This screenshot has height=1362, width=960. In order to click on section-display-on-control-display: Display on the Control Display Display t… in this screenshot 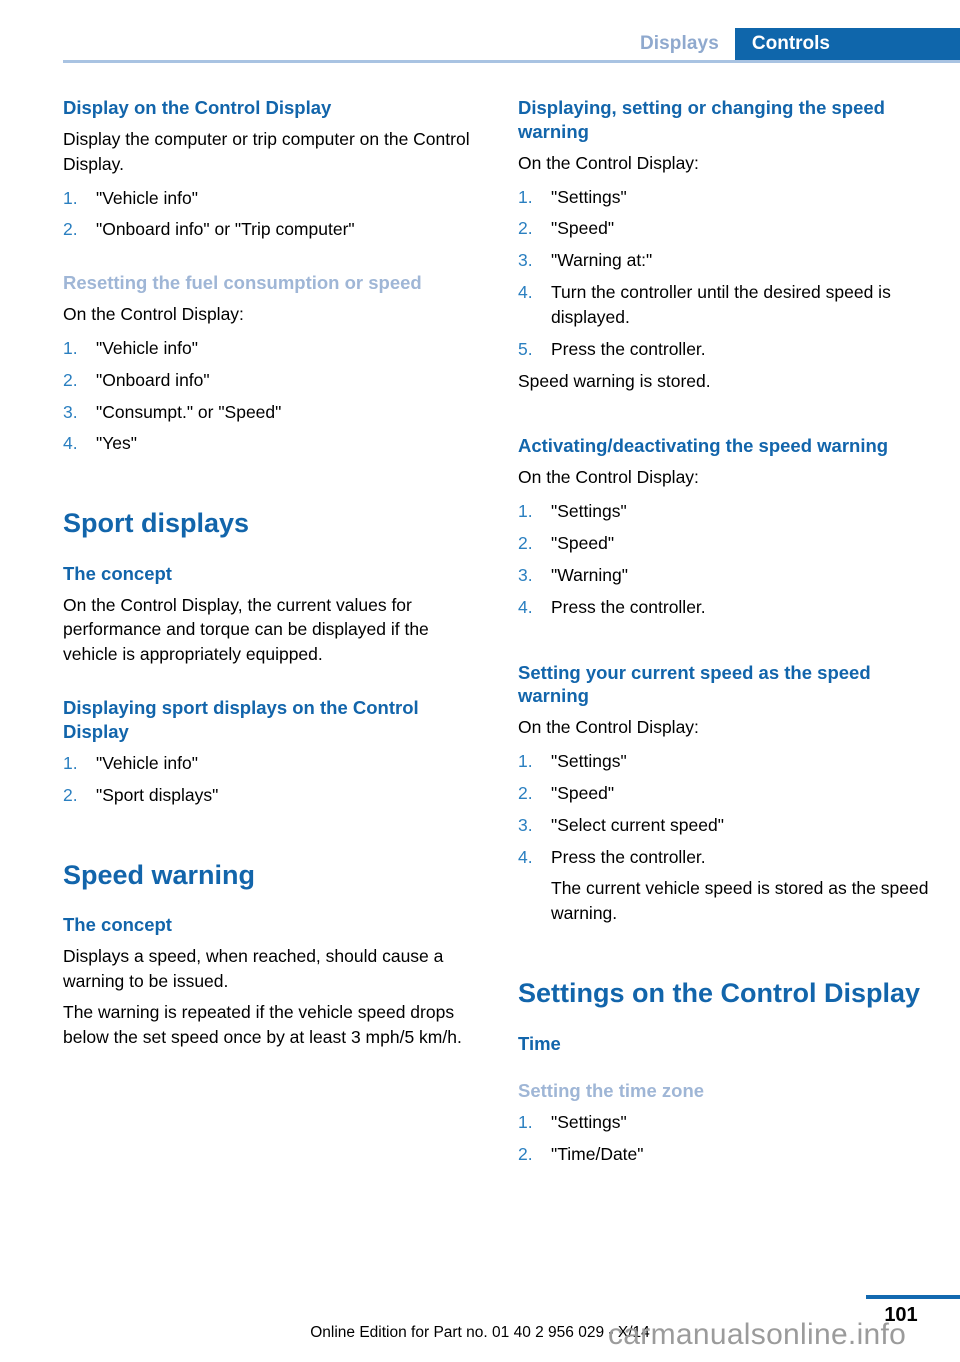, I will do `click(271, 169)`.